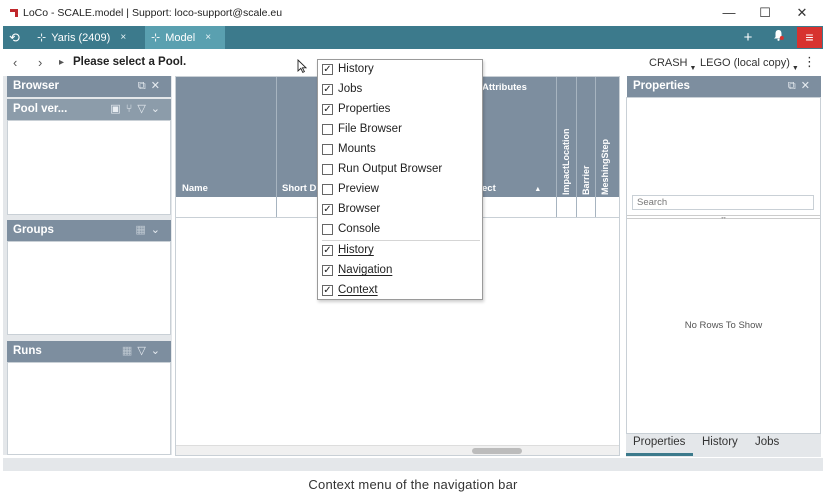 This screenshot has height=502, width=826. Describe the element at coordinates (27, 351) in the screenshot. I see `runs-title: Runs` at that location.